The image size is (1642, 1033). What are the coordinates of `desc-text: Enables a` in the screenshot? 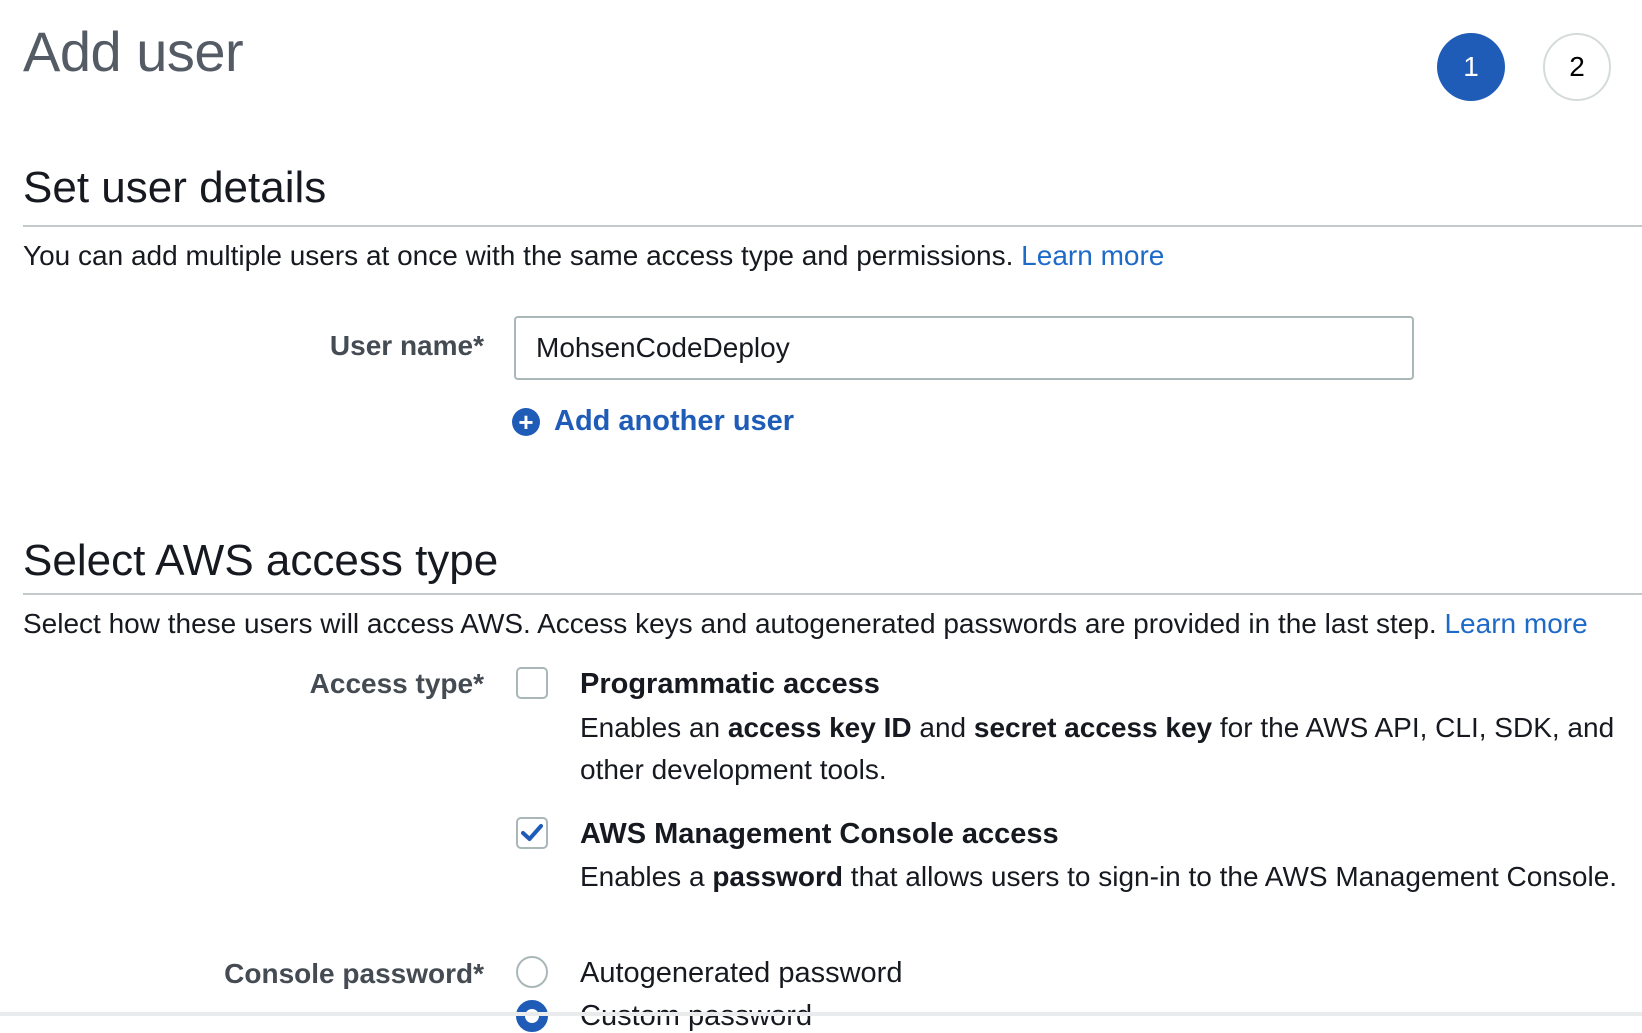 It's located at (646, 876).